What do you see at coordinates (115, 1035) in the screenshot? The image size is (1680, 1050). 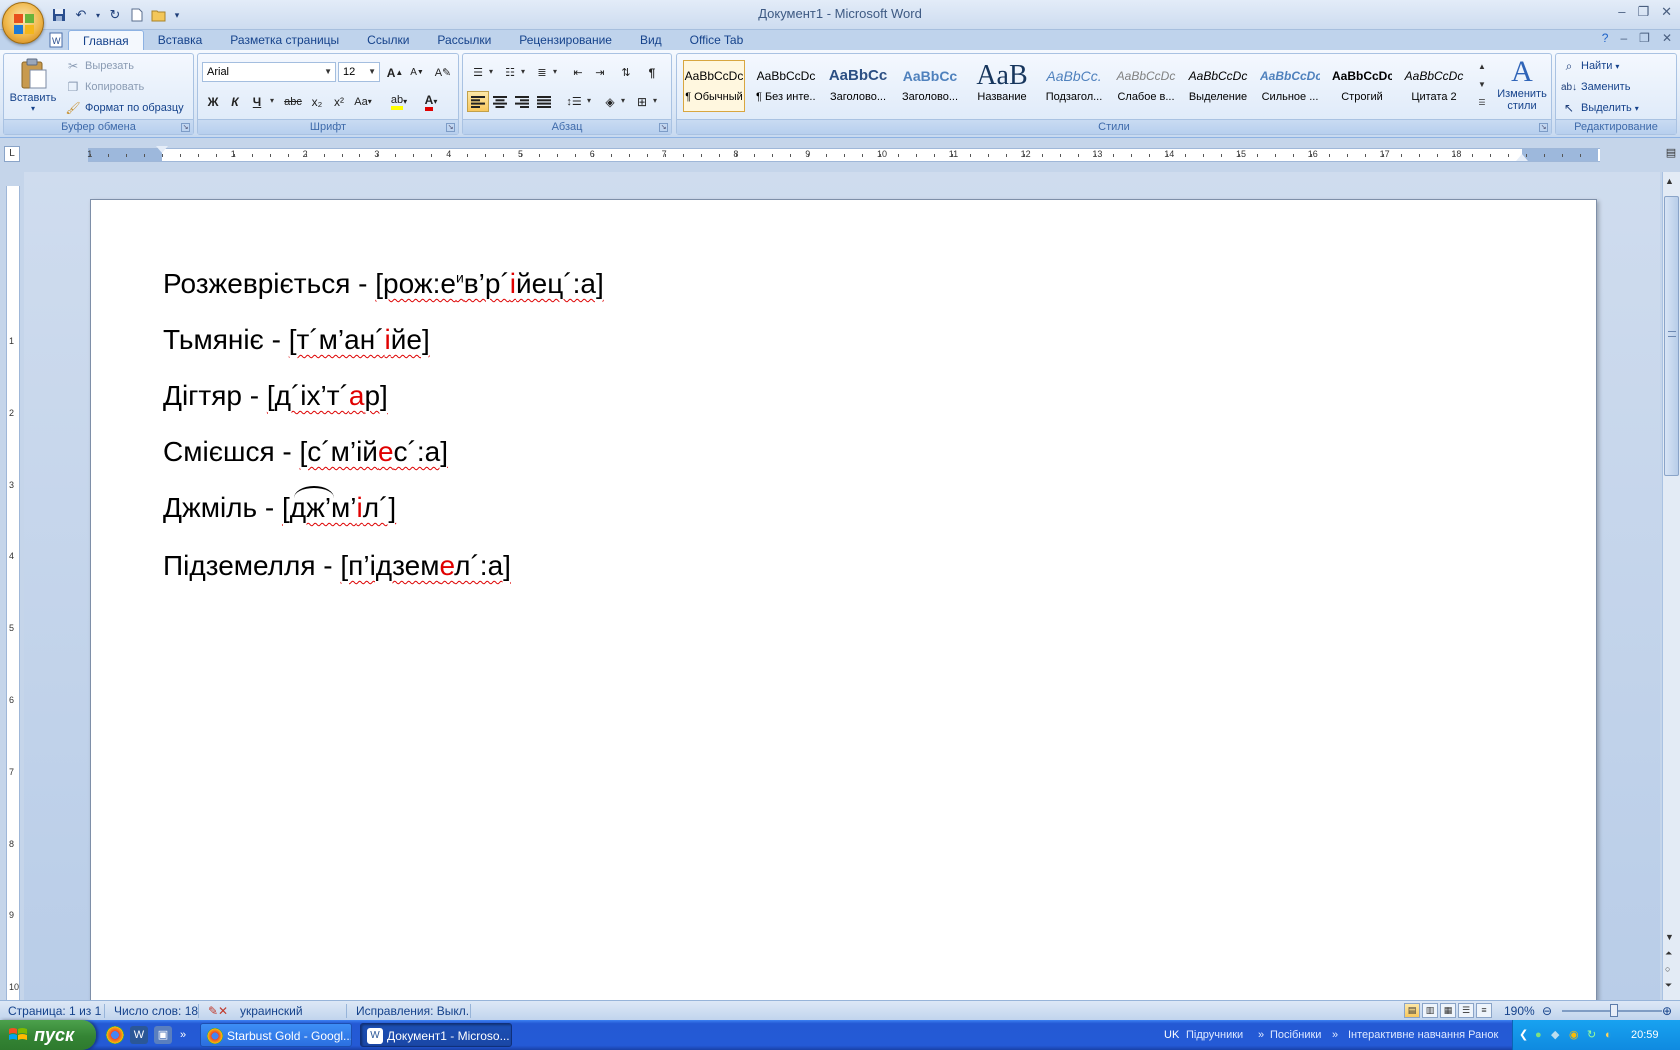 I see `chrome-icon` at bounding box center [115, 1035].